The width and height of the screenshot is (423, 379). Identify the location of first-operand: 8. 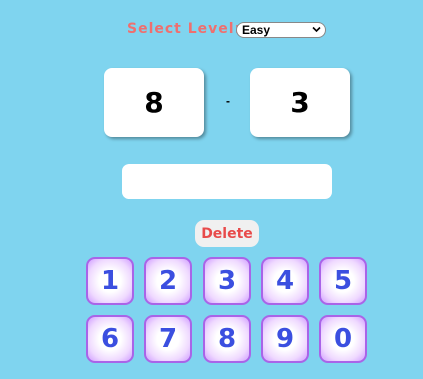
(154, 102).